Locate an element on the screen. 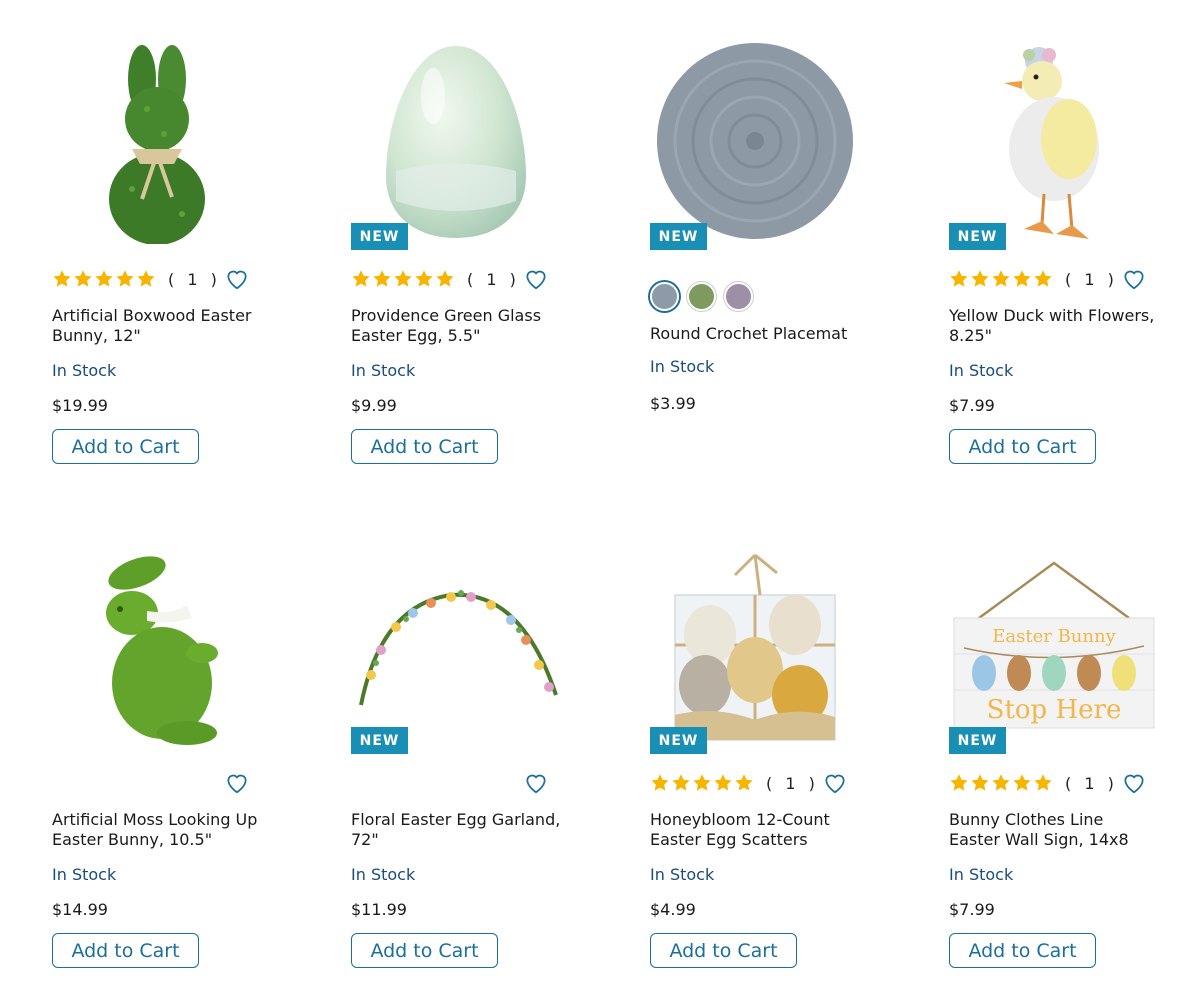  product-name: Yellow Duck with Flowers, 8.25" is located at coordinates (1054, 326).